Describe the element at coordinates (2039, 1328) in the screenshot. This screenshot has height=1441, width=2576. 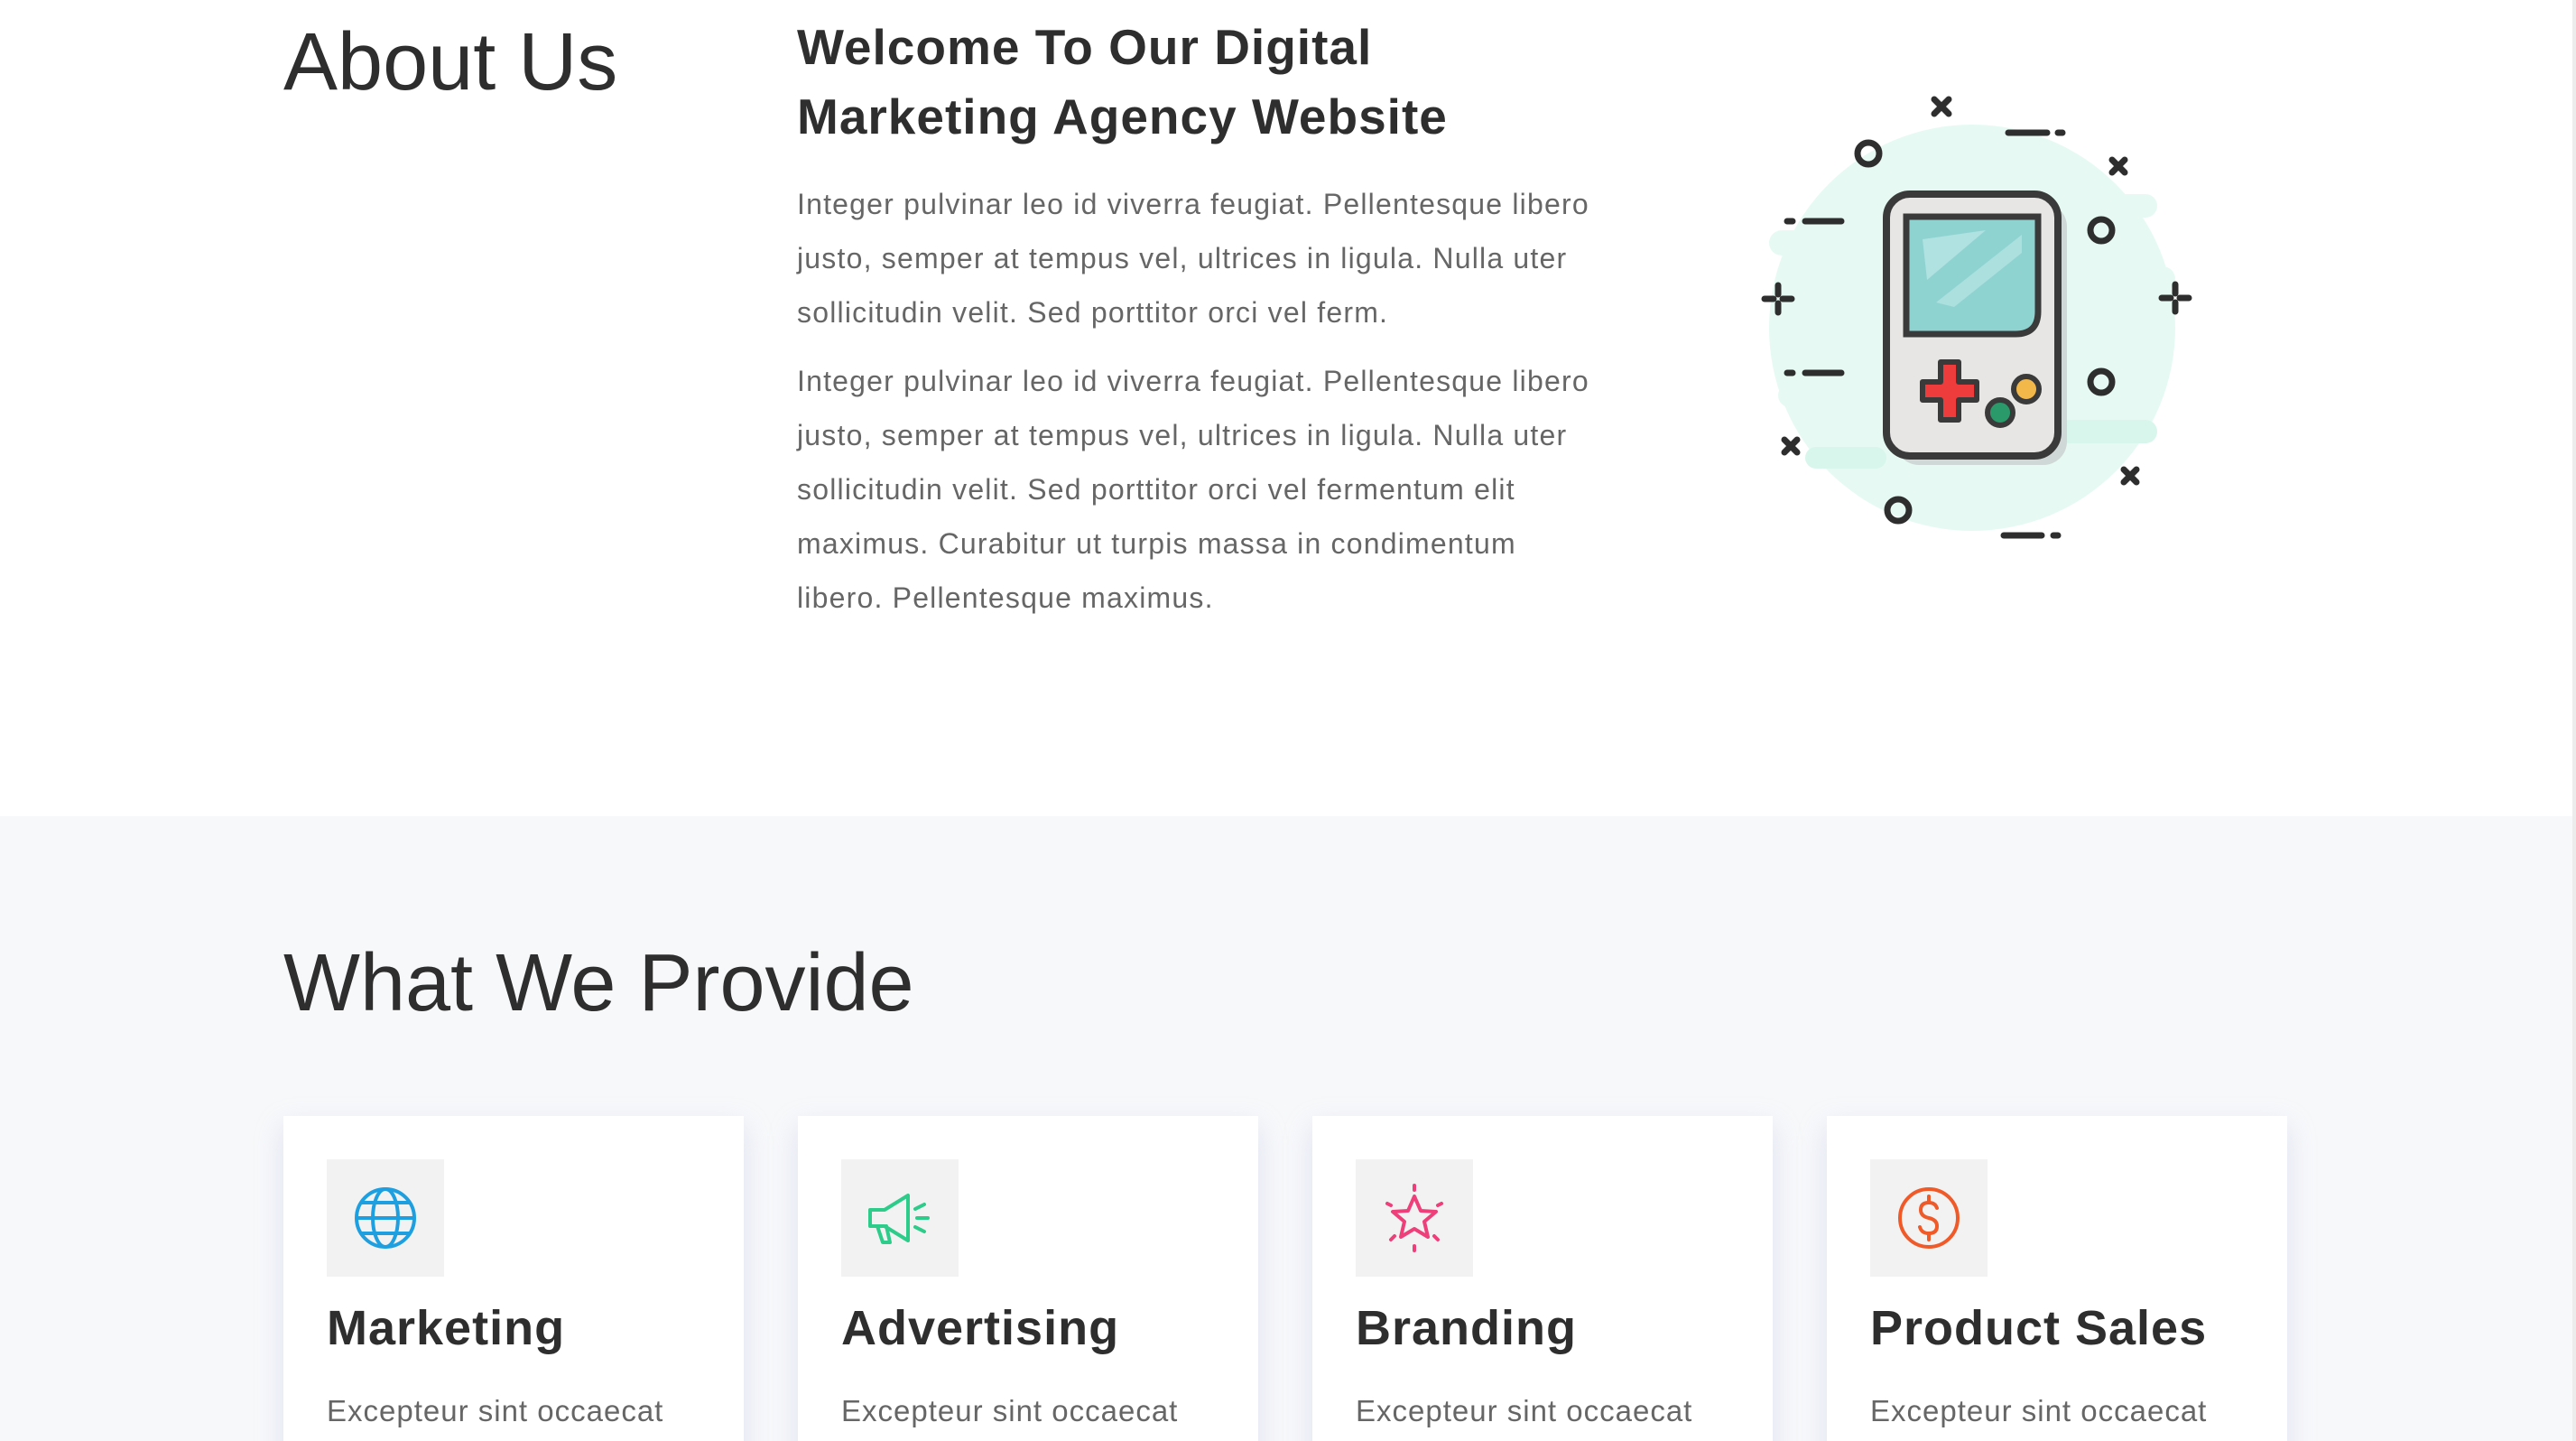
I see `service-card-title: Product Sales` at that location.